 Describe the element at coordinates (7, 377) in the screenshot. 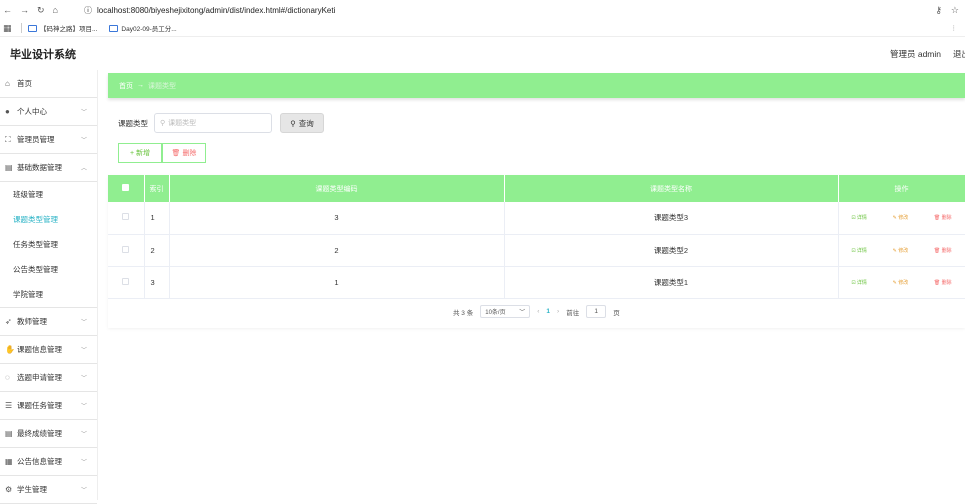

I see `power-icon: ◌` at that location.